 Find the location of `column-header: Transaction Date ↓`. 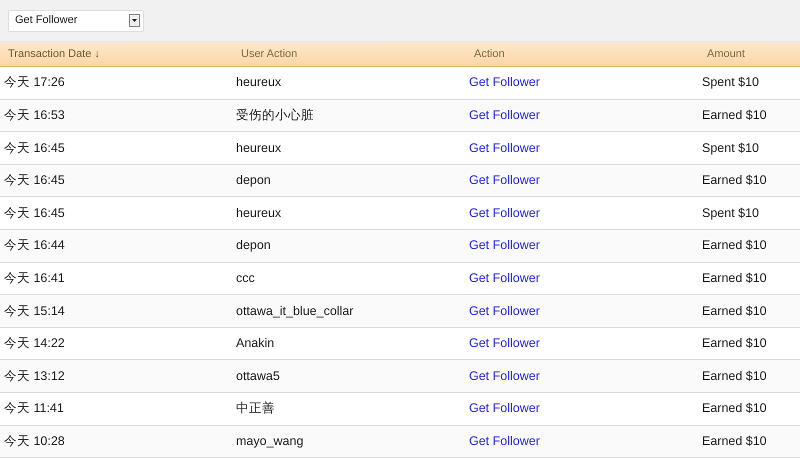

column-header: Transaction Date ↓ is located at coordinates (116, 54).